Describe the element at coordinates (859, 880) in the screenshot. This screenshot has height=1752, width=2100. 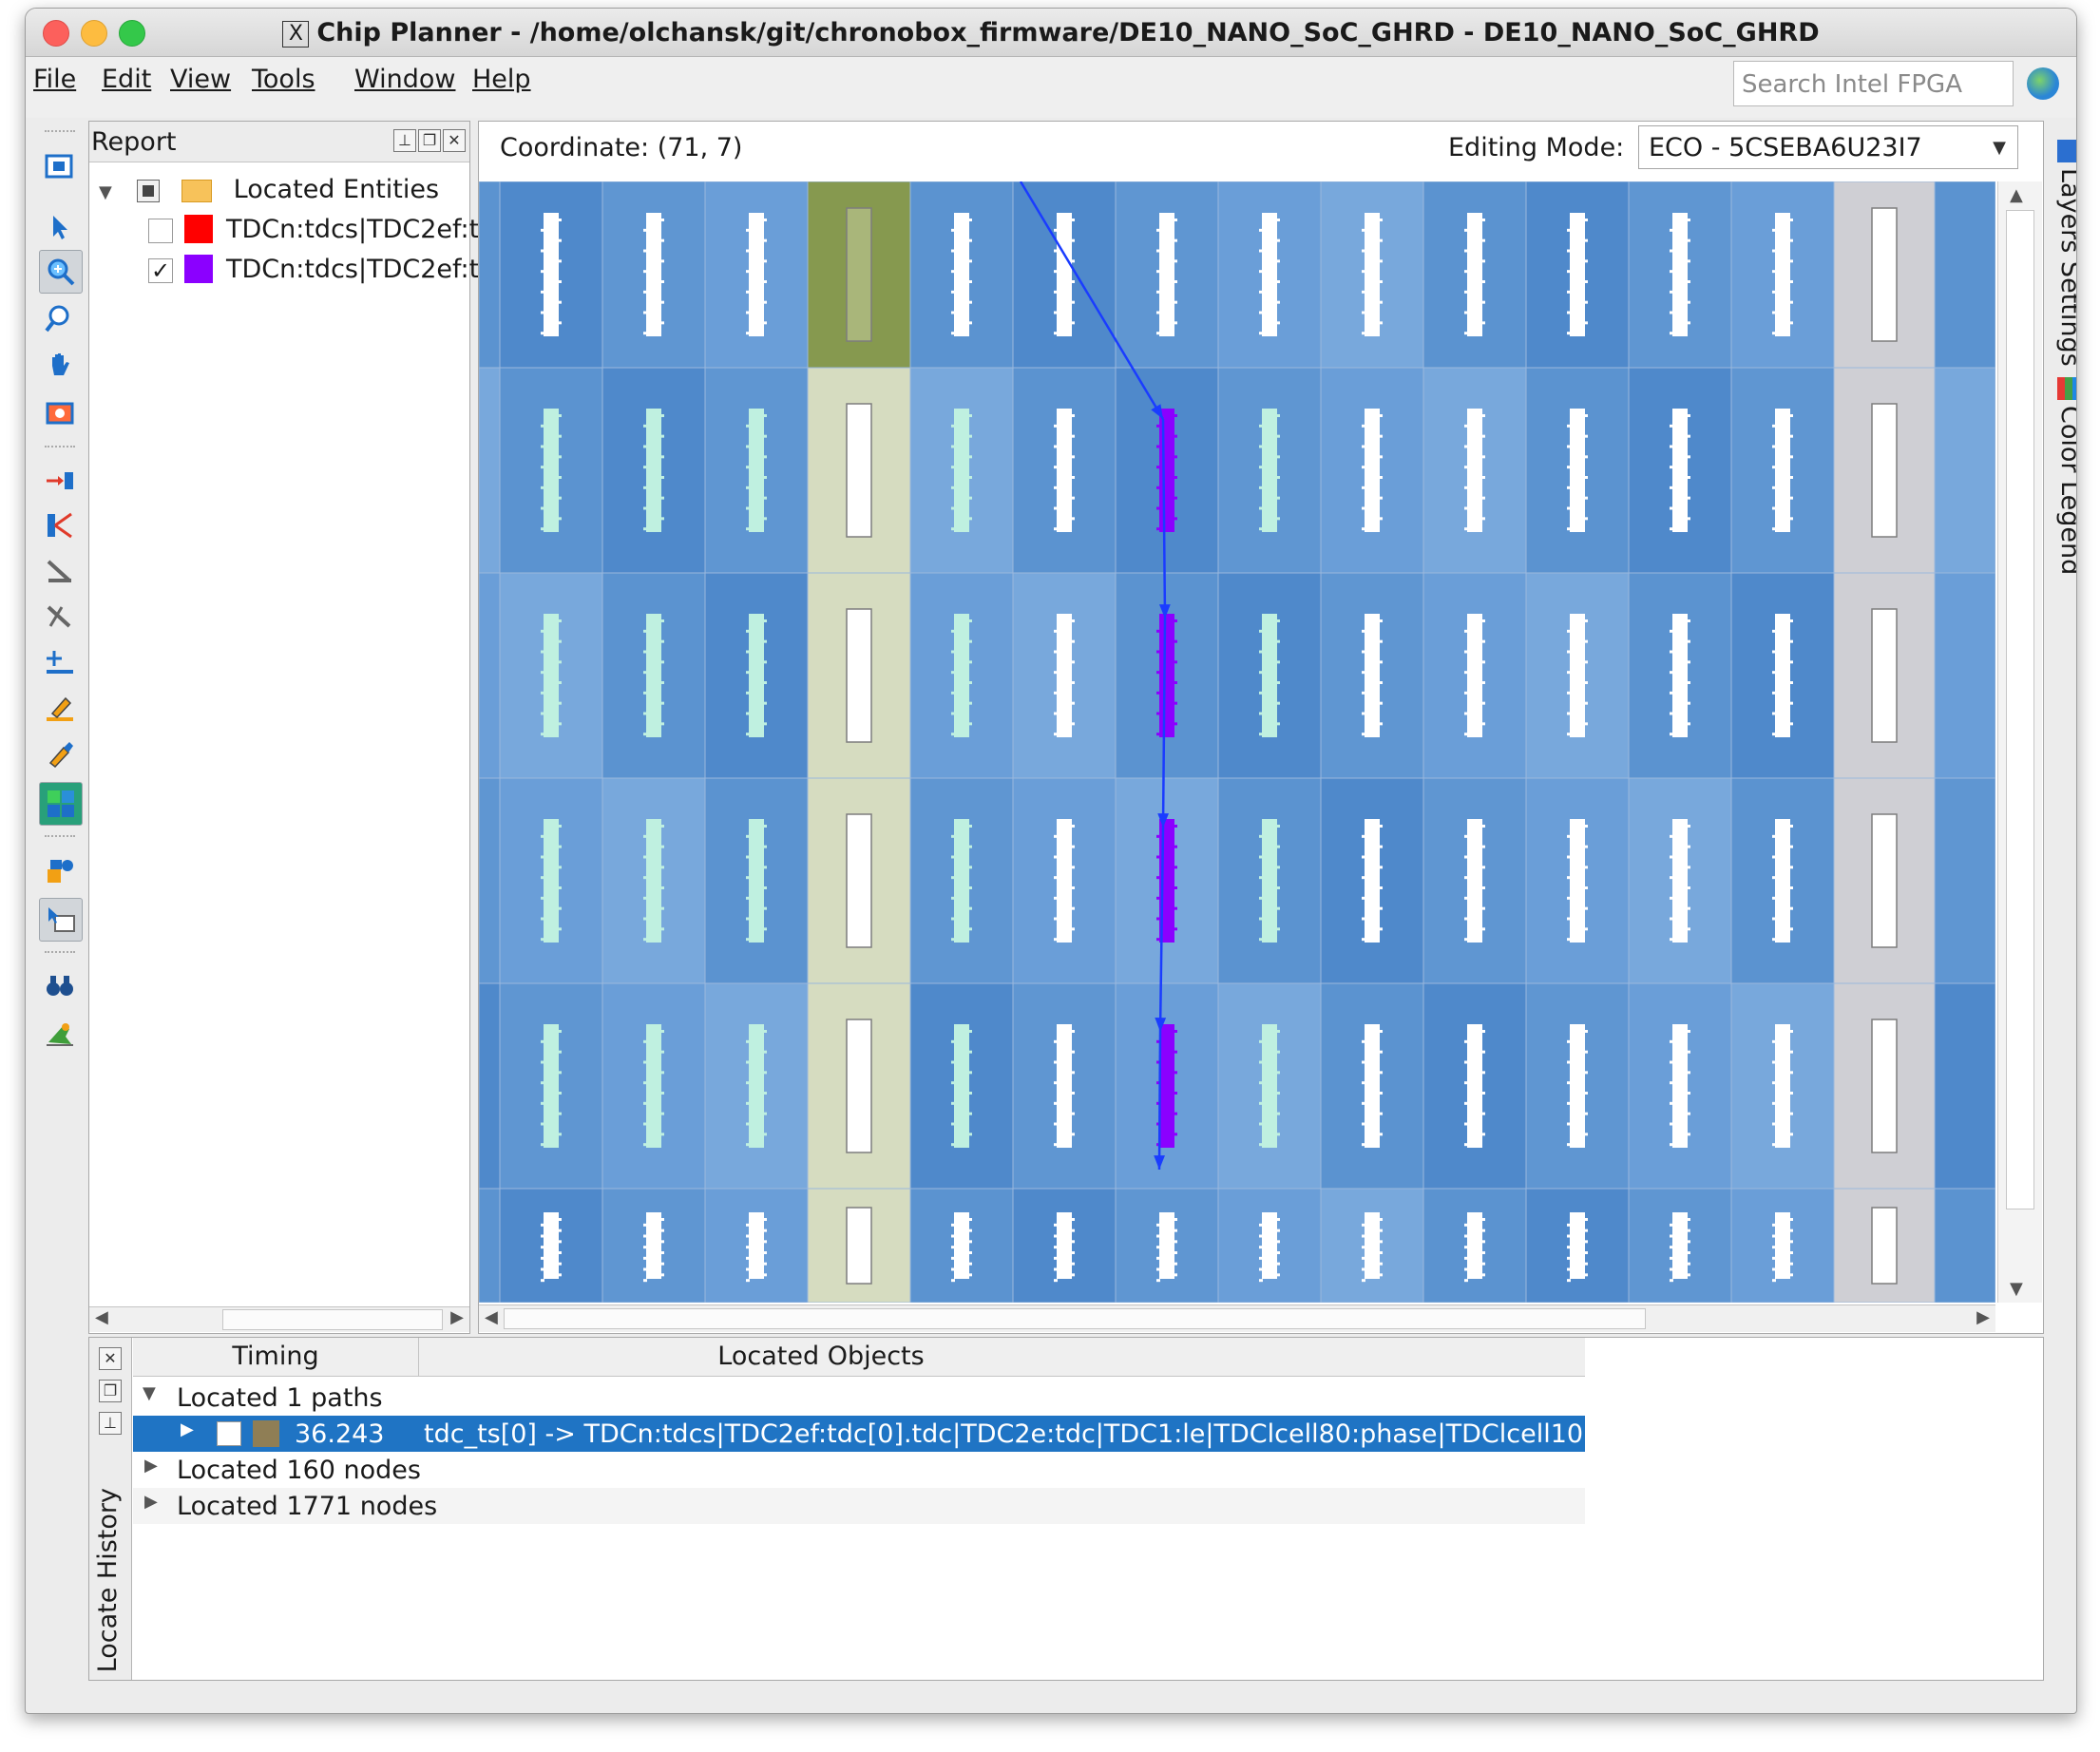
I see `memory-block` at that location.